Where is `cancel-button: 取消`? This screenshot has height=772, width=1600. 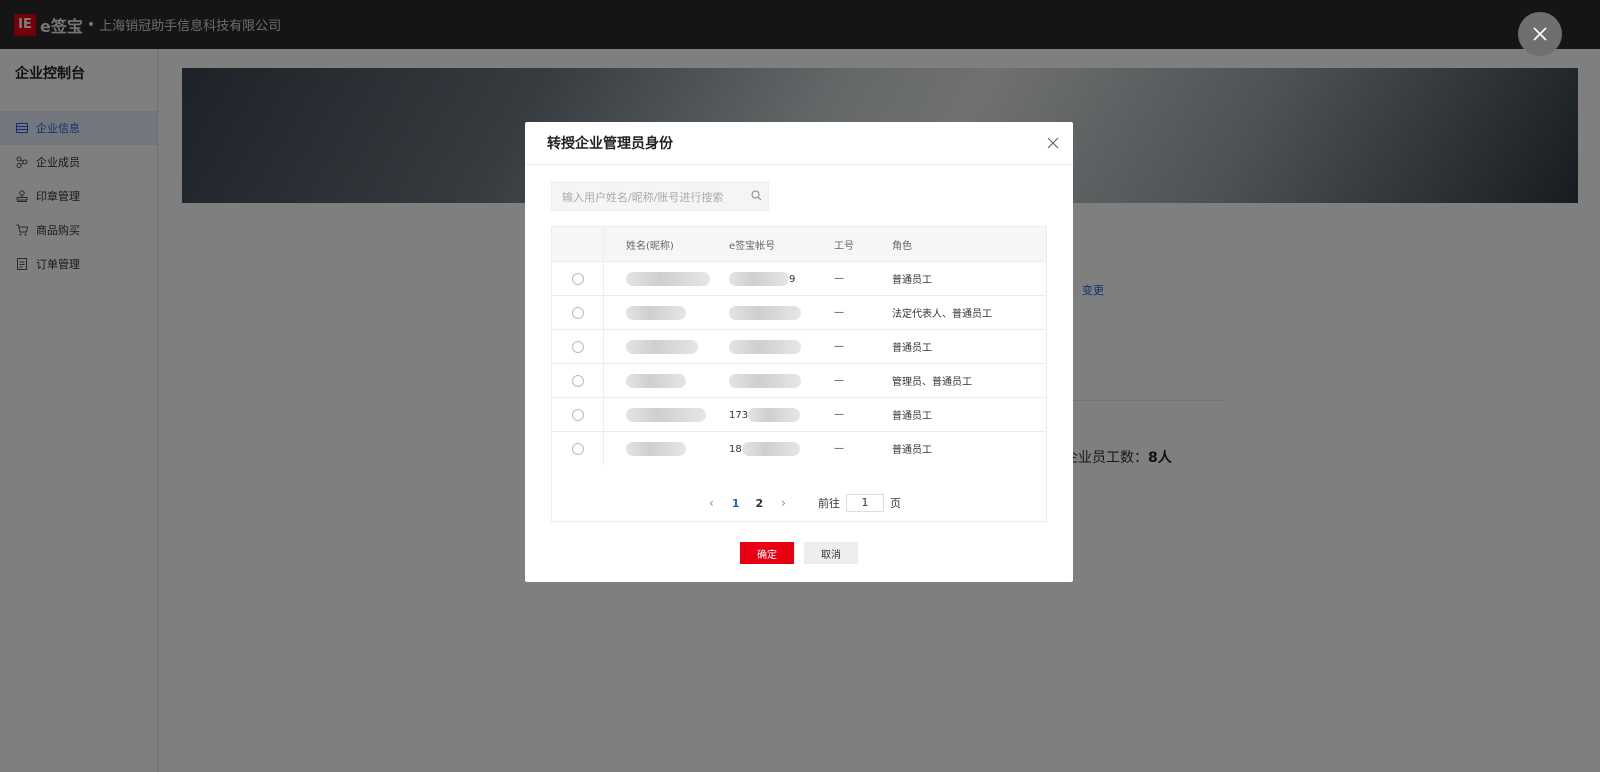
cancel-button: 取消 is located at coordinates (831, 553).